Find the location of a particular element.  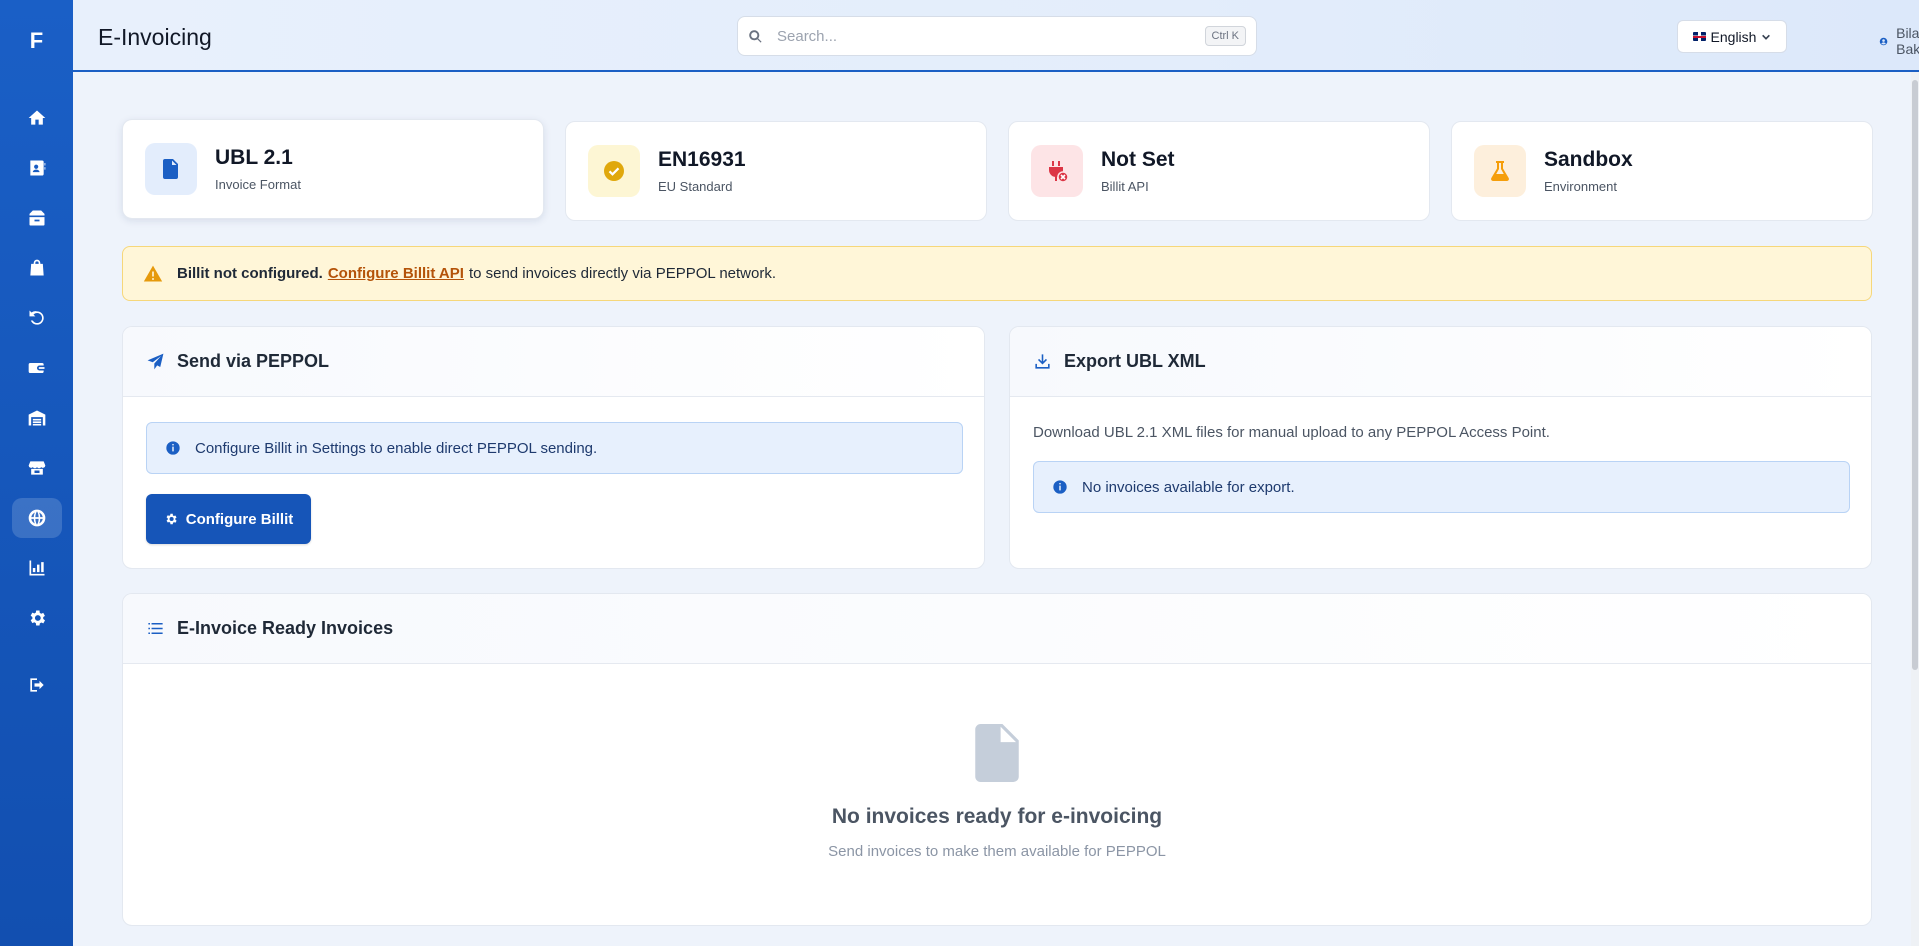

list-icon is located at coordinates (155, 628).